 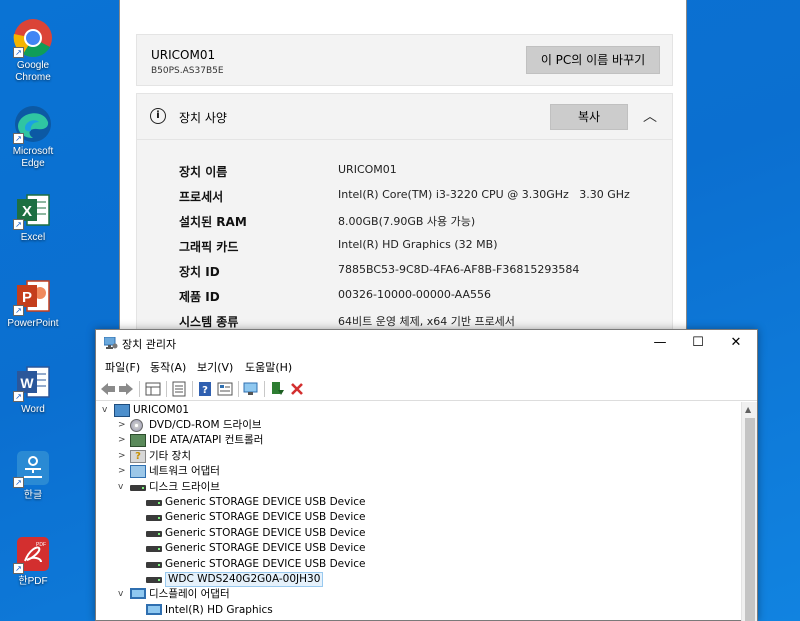 I want to click on title-bar: 장치 관리자 — ☐ ✕, so click(x=426, y=343).